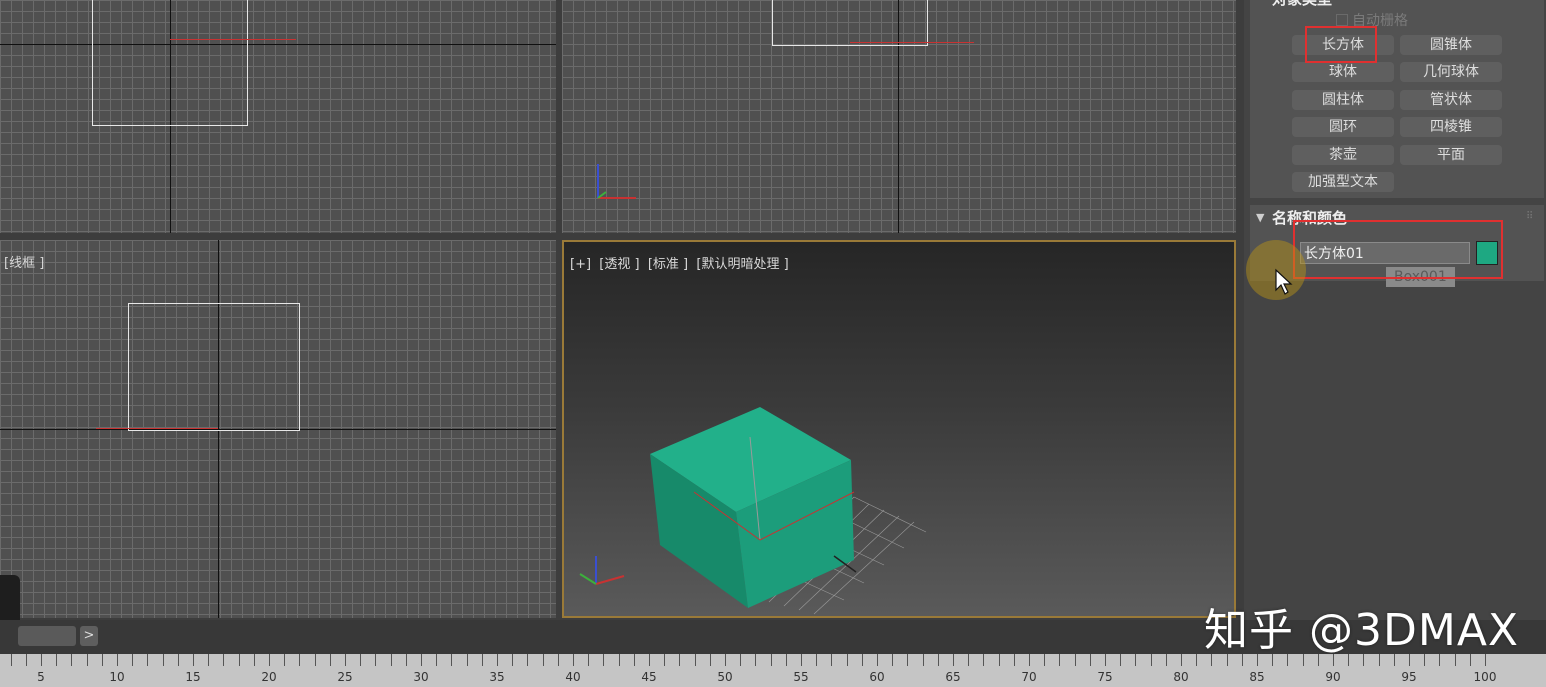 The height and width of the screenshot is (687, 1546). What do you see at coordinates (1451, 72) in the screenshot?
I see `geosphere-button: 几何球体` at bounding box center [1451, 72].